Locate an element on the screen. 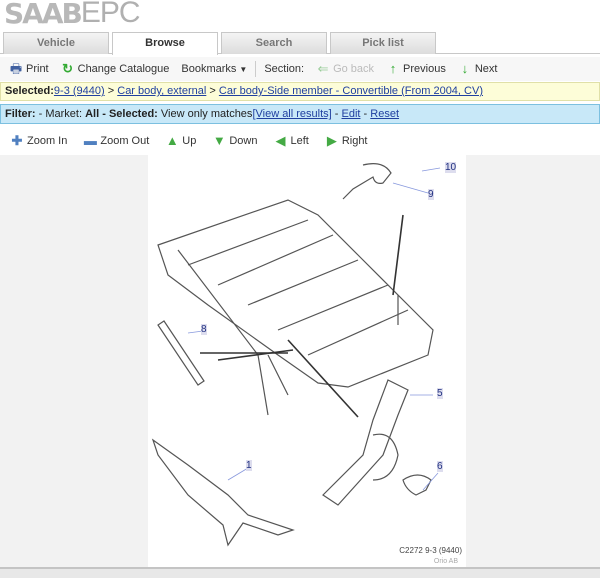 The image size is (600, 578). callout-6: 6 is located at coordinates (440, 466).